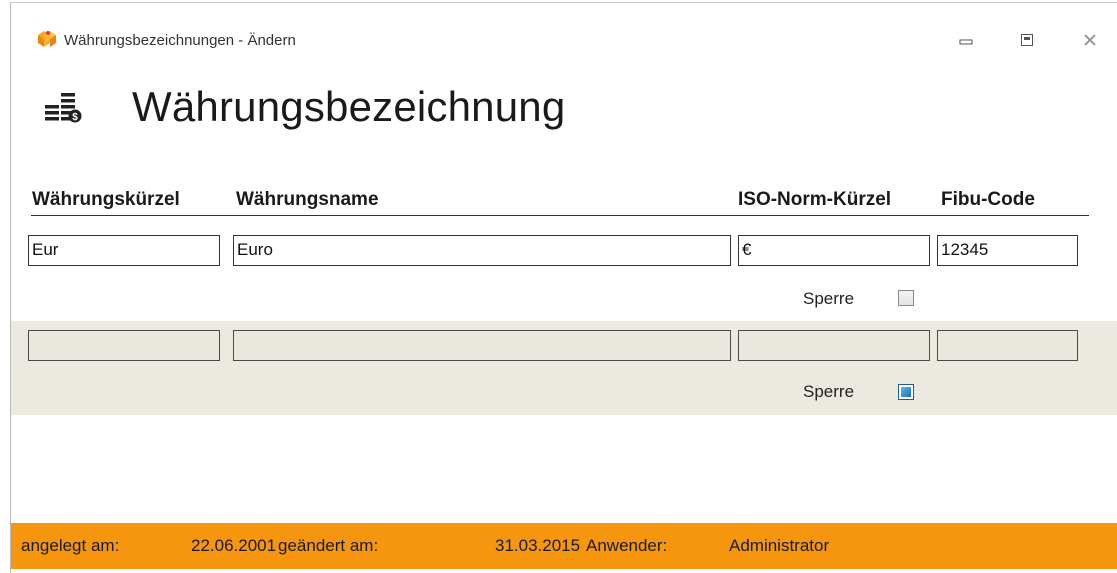 The height and width of the screenshot is (573, 1117). Describe the element at coordinates (779, 545) in the screenshot. I see `user-name: Administrator` at that location.